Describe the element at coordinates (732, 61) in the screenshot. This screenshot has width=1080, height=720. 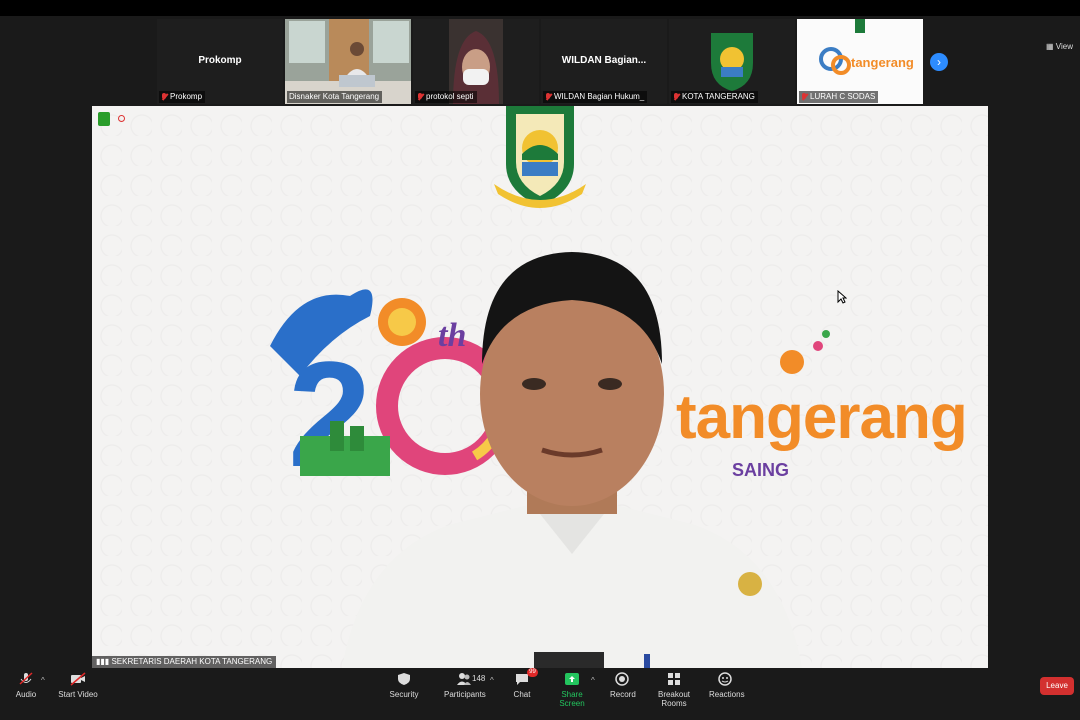
I see `participant-tile-kota-tangerang: KOTA TANGERANG` at that location.